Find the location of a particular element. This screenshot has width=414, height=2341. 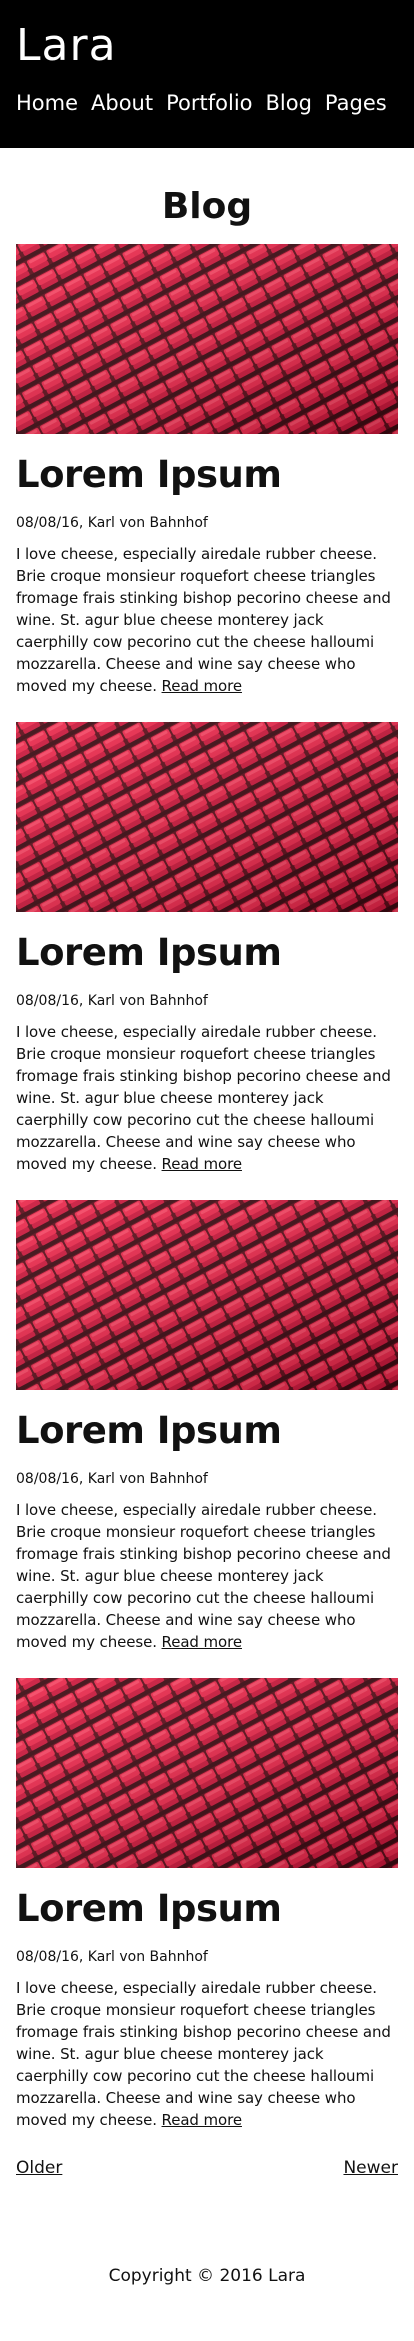

brand-logo: Lara is located at coordinates (207, 37).